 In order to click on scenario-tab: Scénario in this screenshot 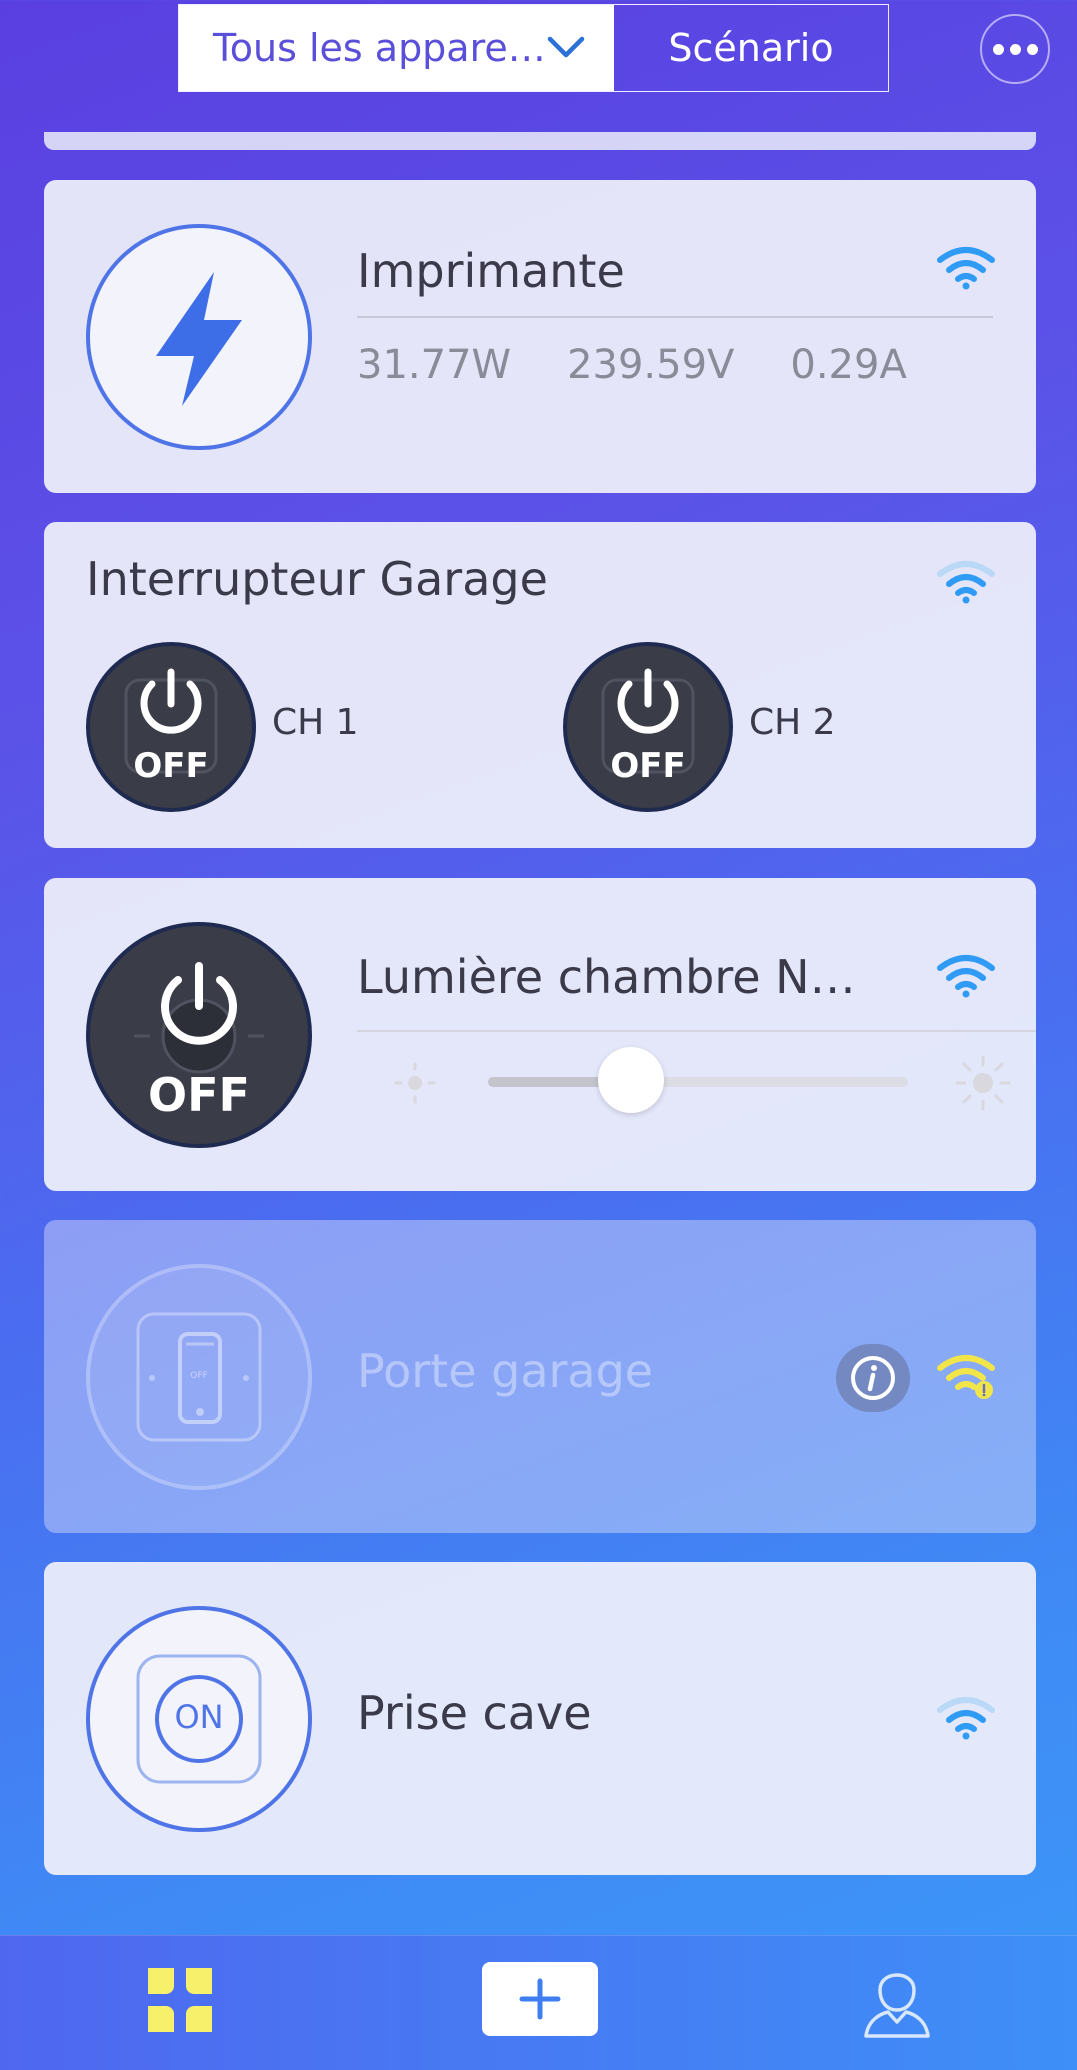, I will do `click(751, 48)`.